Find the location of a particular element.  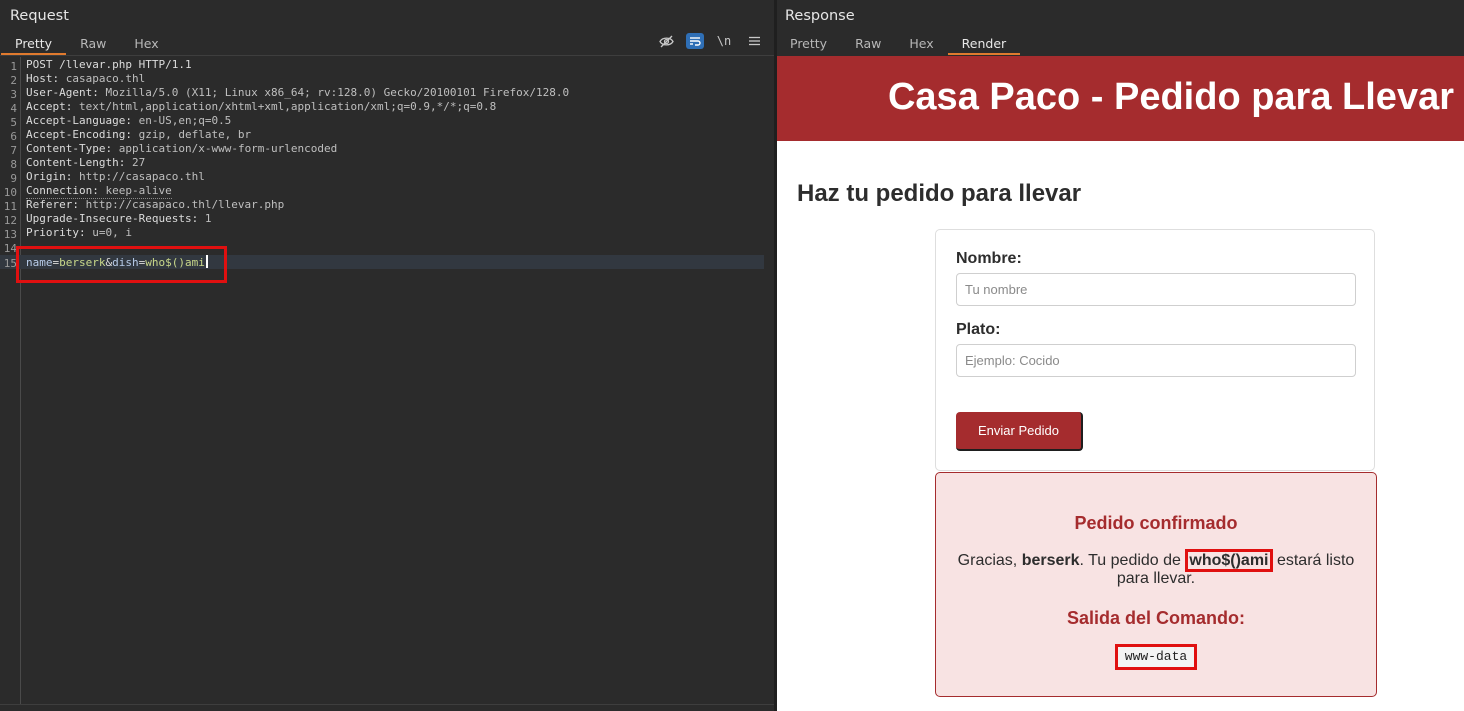

tab-separator is located at coordinates (387, 55).